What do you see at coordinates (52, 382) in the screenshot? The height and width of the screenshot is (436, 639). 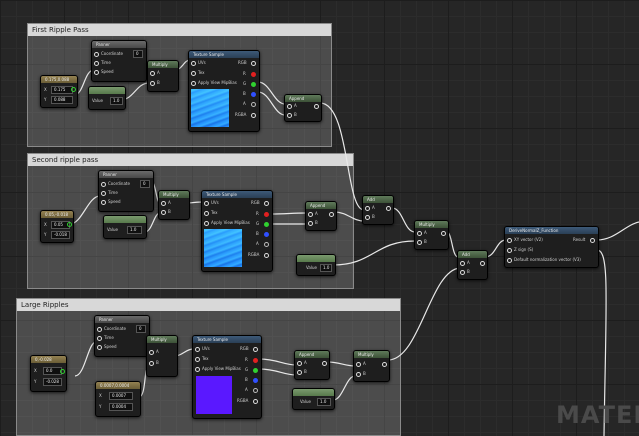 I see `y-value-field: -0.028` at bounding box center [52, 382].